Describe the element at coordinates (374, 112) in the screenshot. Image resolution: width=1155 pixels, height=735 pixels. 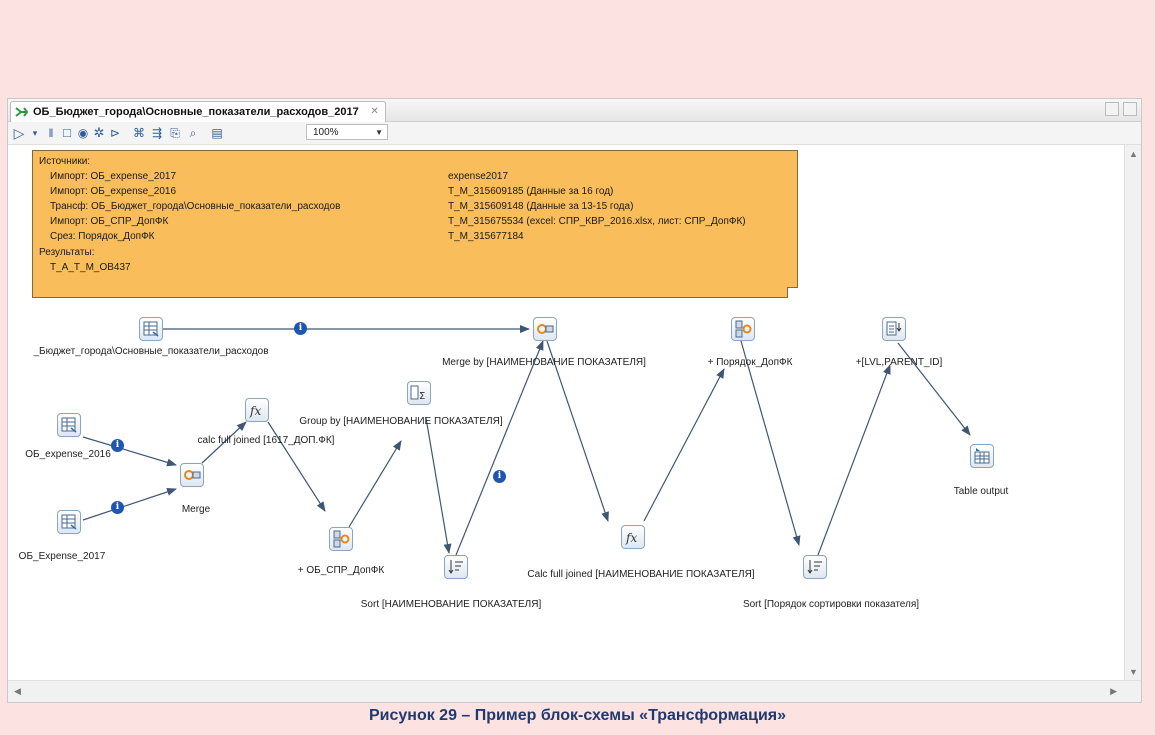
I see `close-tab-icon: ✕` at that location.